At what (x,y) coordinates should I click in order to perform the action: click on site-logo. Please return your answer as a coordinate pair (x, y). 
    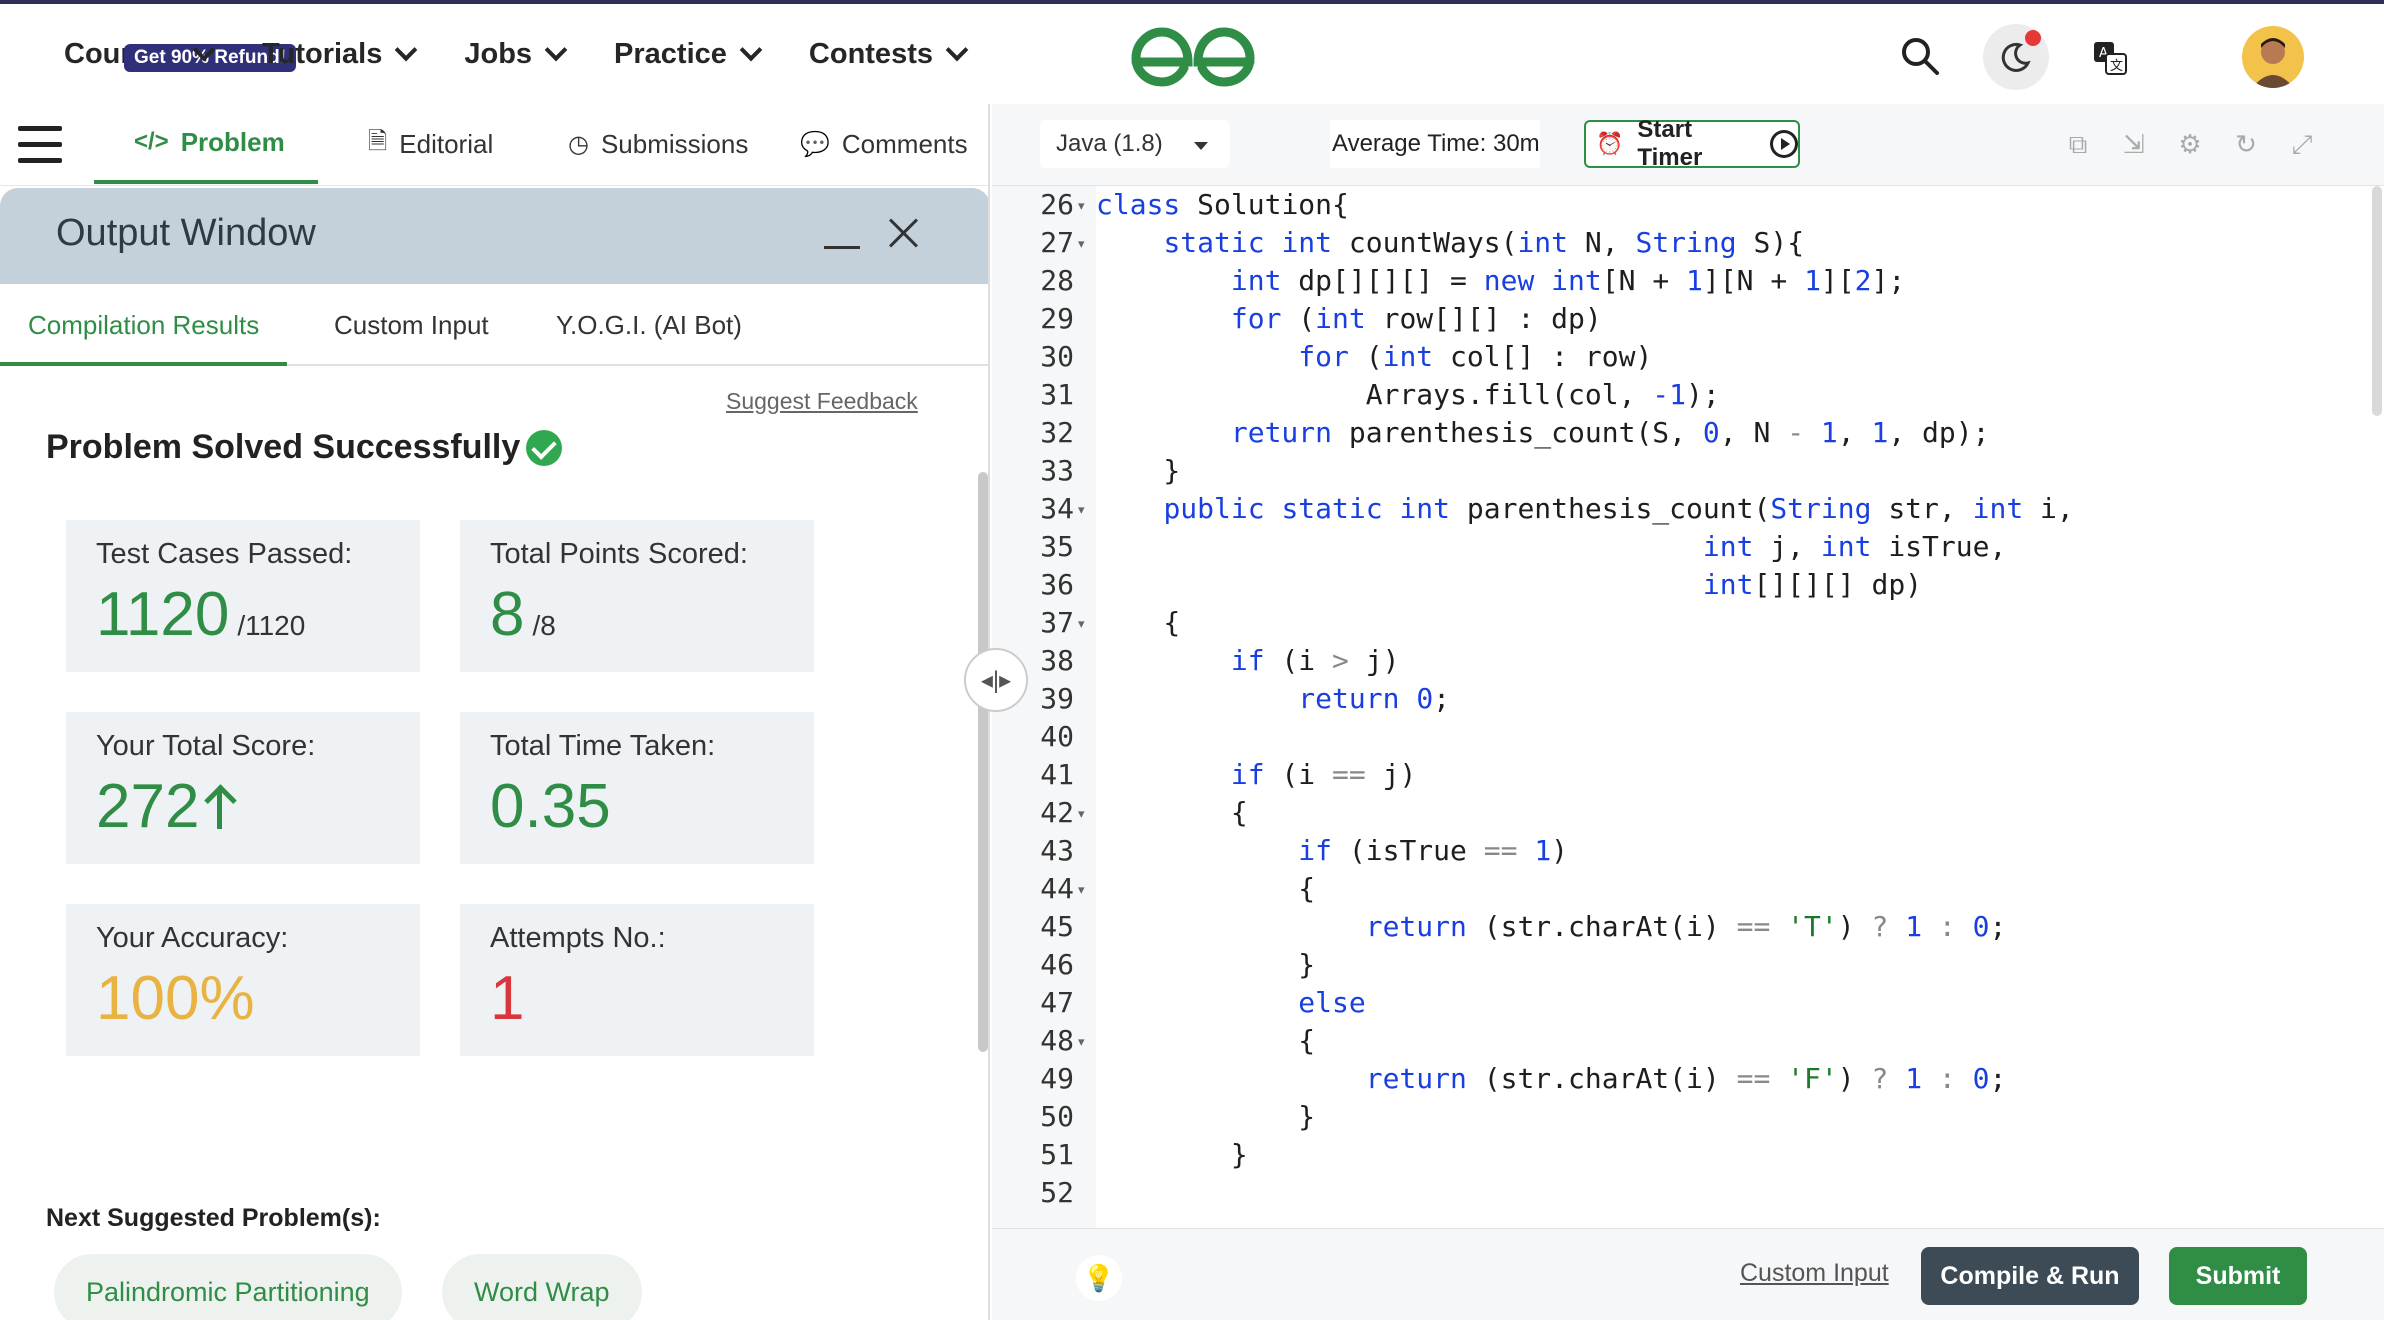
    Looking at the image, I should click on (1193, 57).